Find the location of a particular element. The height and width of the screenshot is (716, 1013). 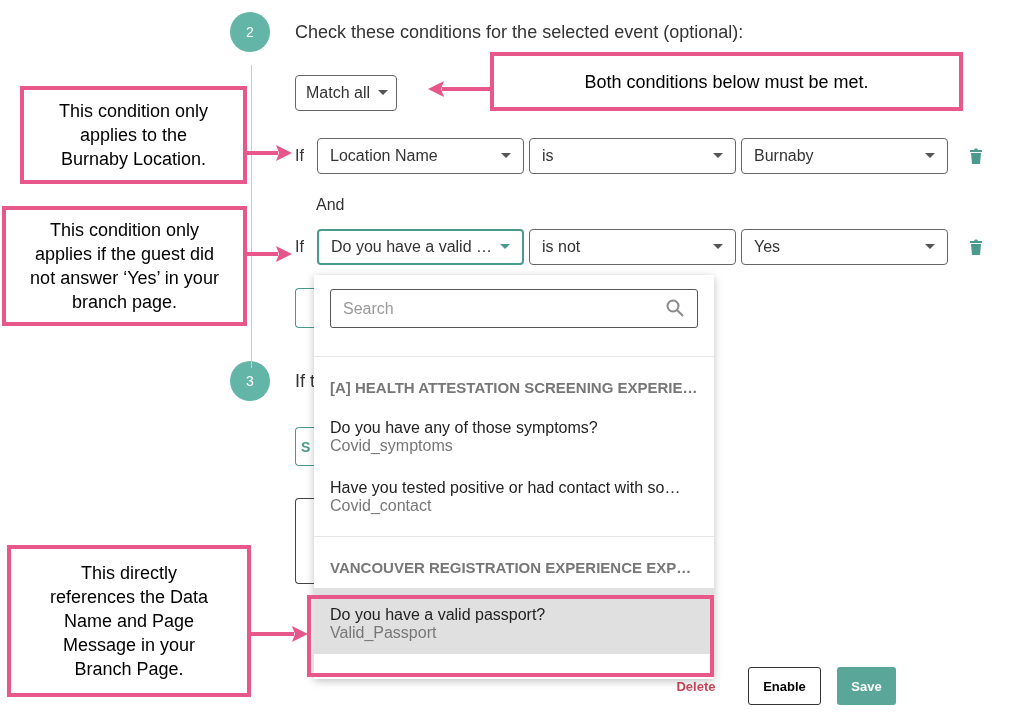

callout-box: This condition only applies to the Burnaby Location. is located at coordinates (133, 135).